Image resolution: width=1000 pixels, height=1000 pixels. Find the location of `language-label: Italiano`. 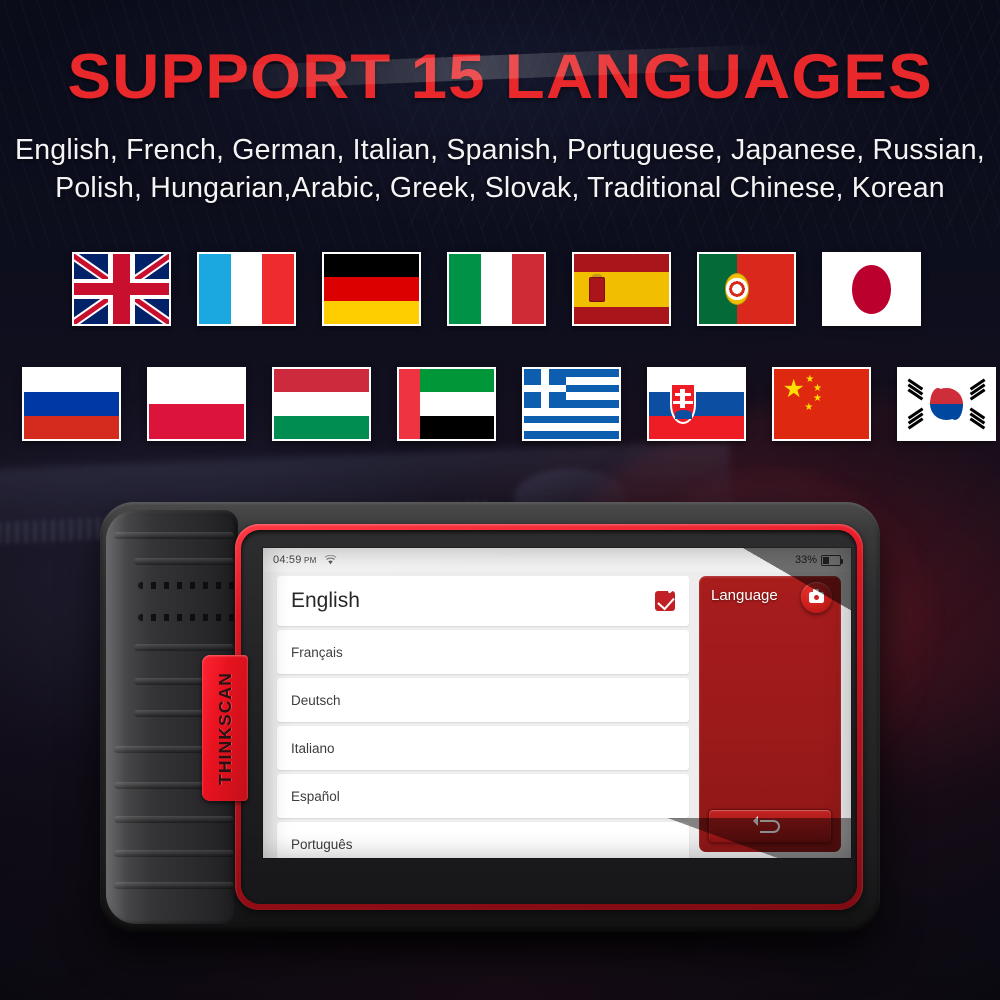

language-label: Italiano is located at coordinates (313, 748).